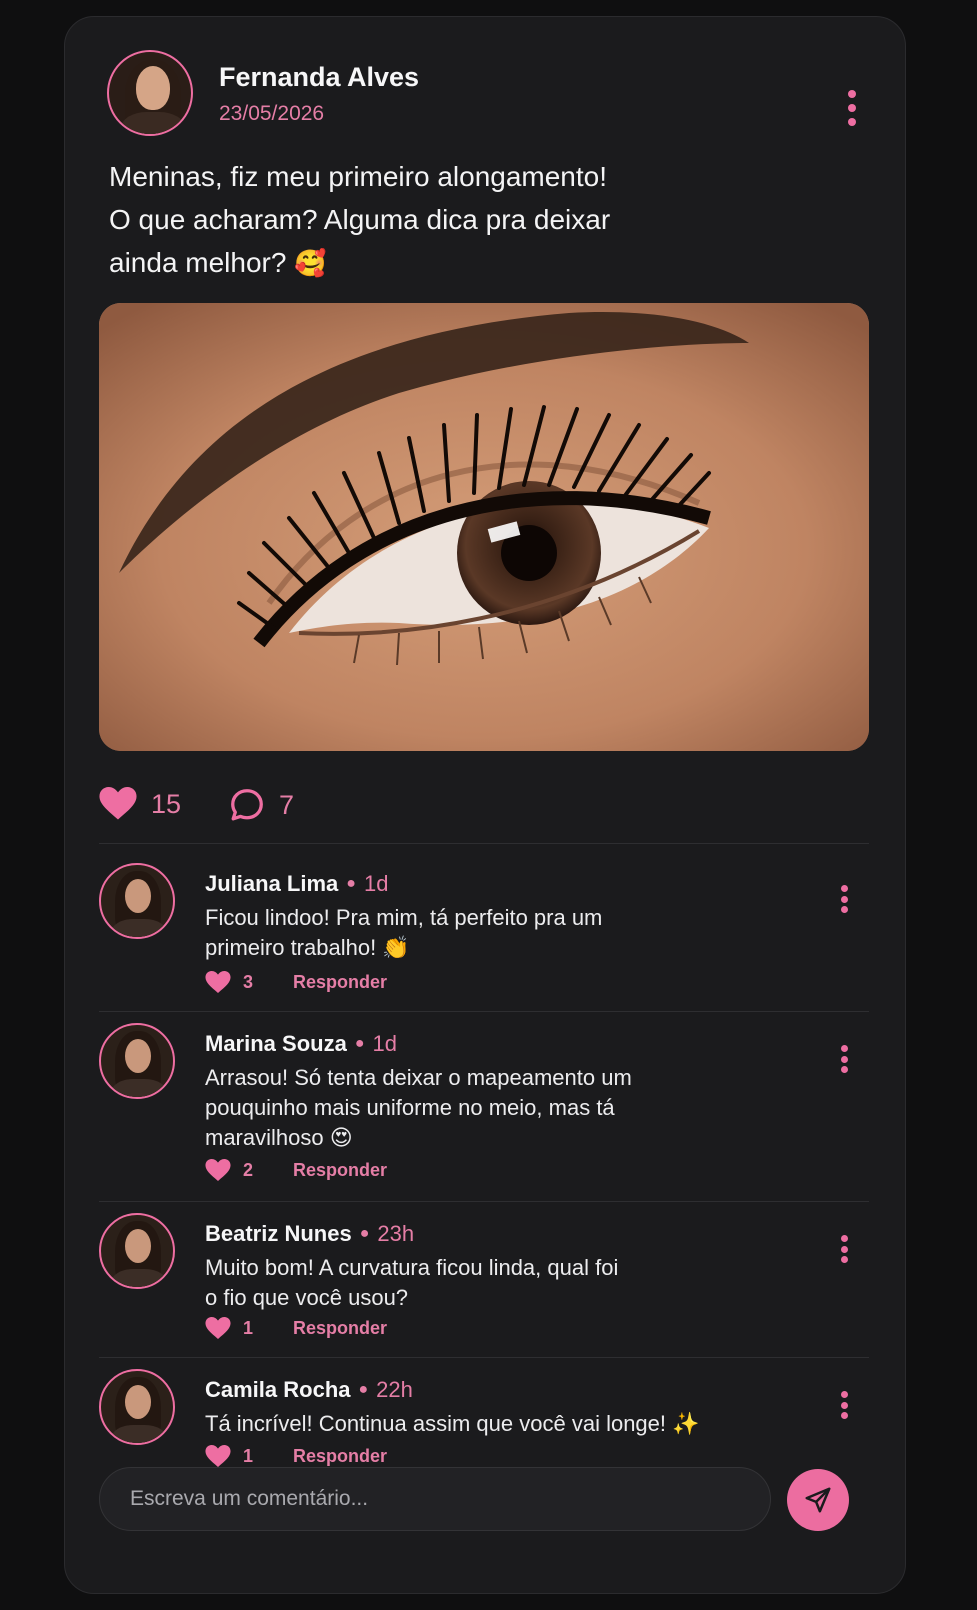  I want to click on comment-actions: 2 Responder, so click(296, 1170).